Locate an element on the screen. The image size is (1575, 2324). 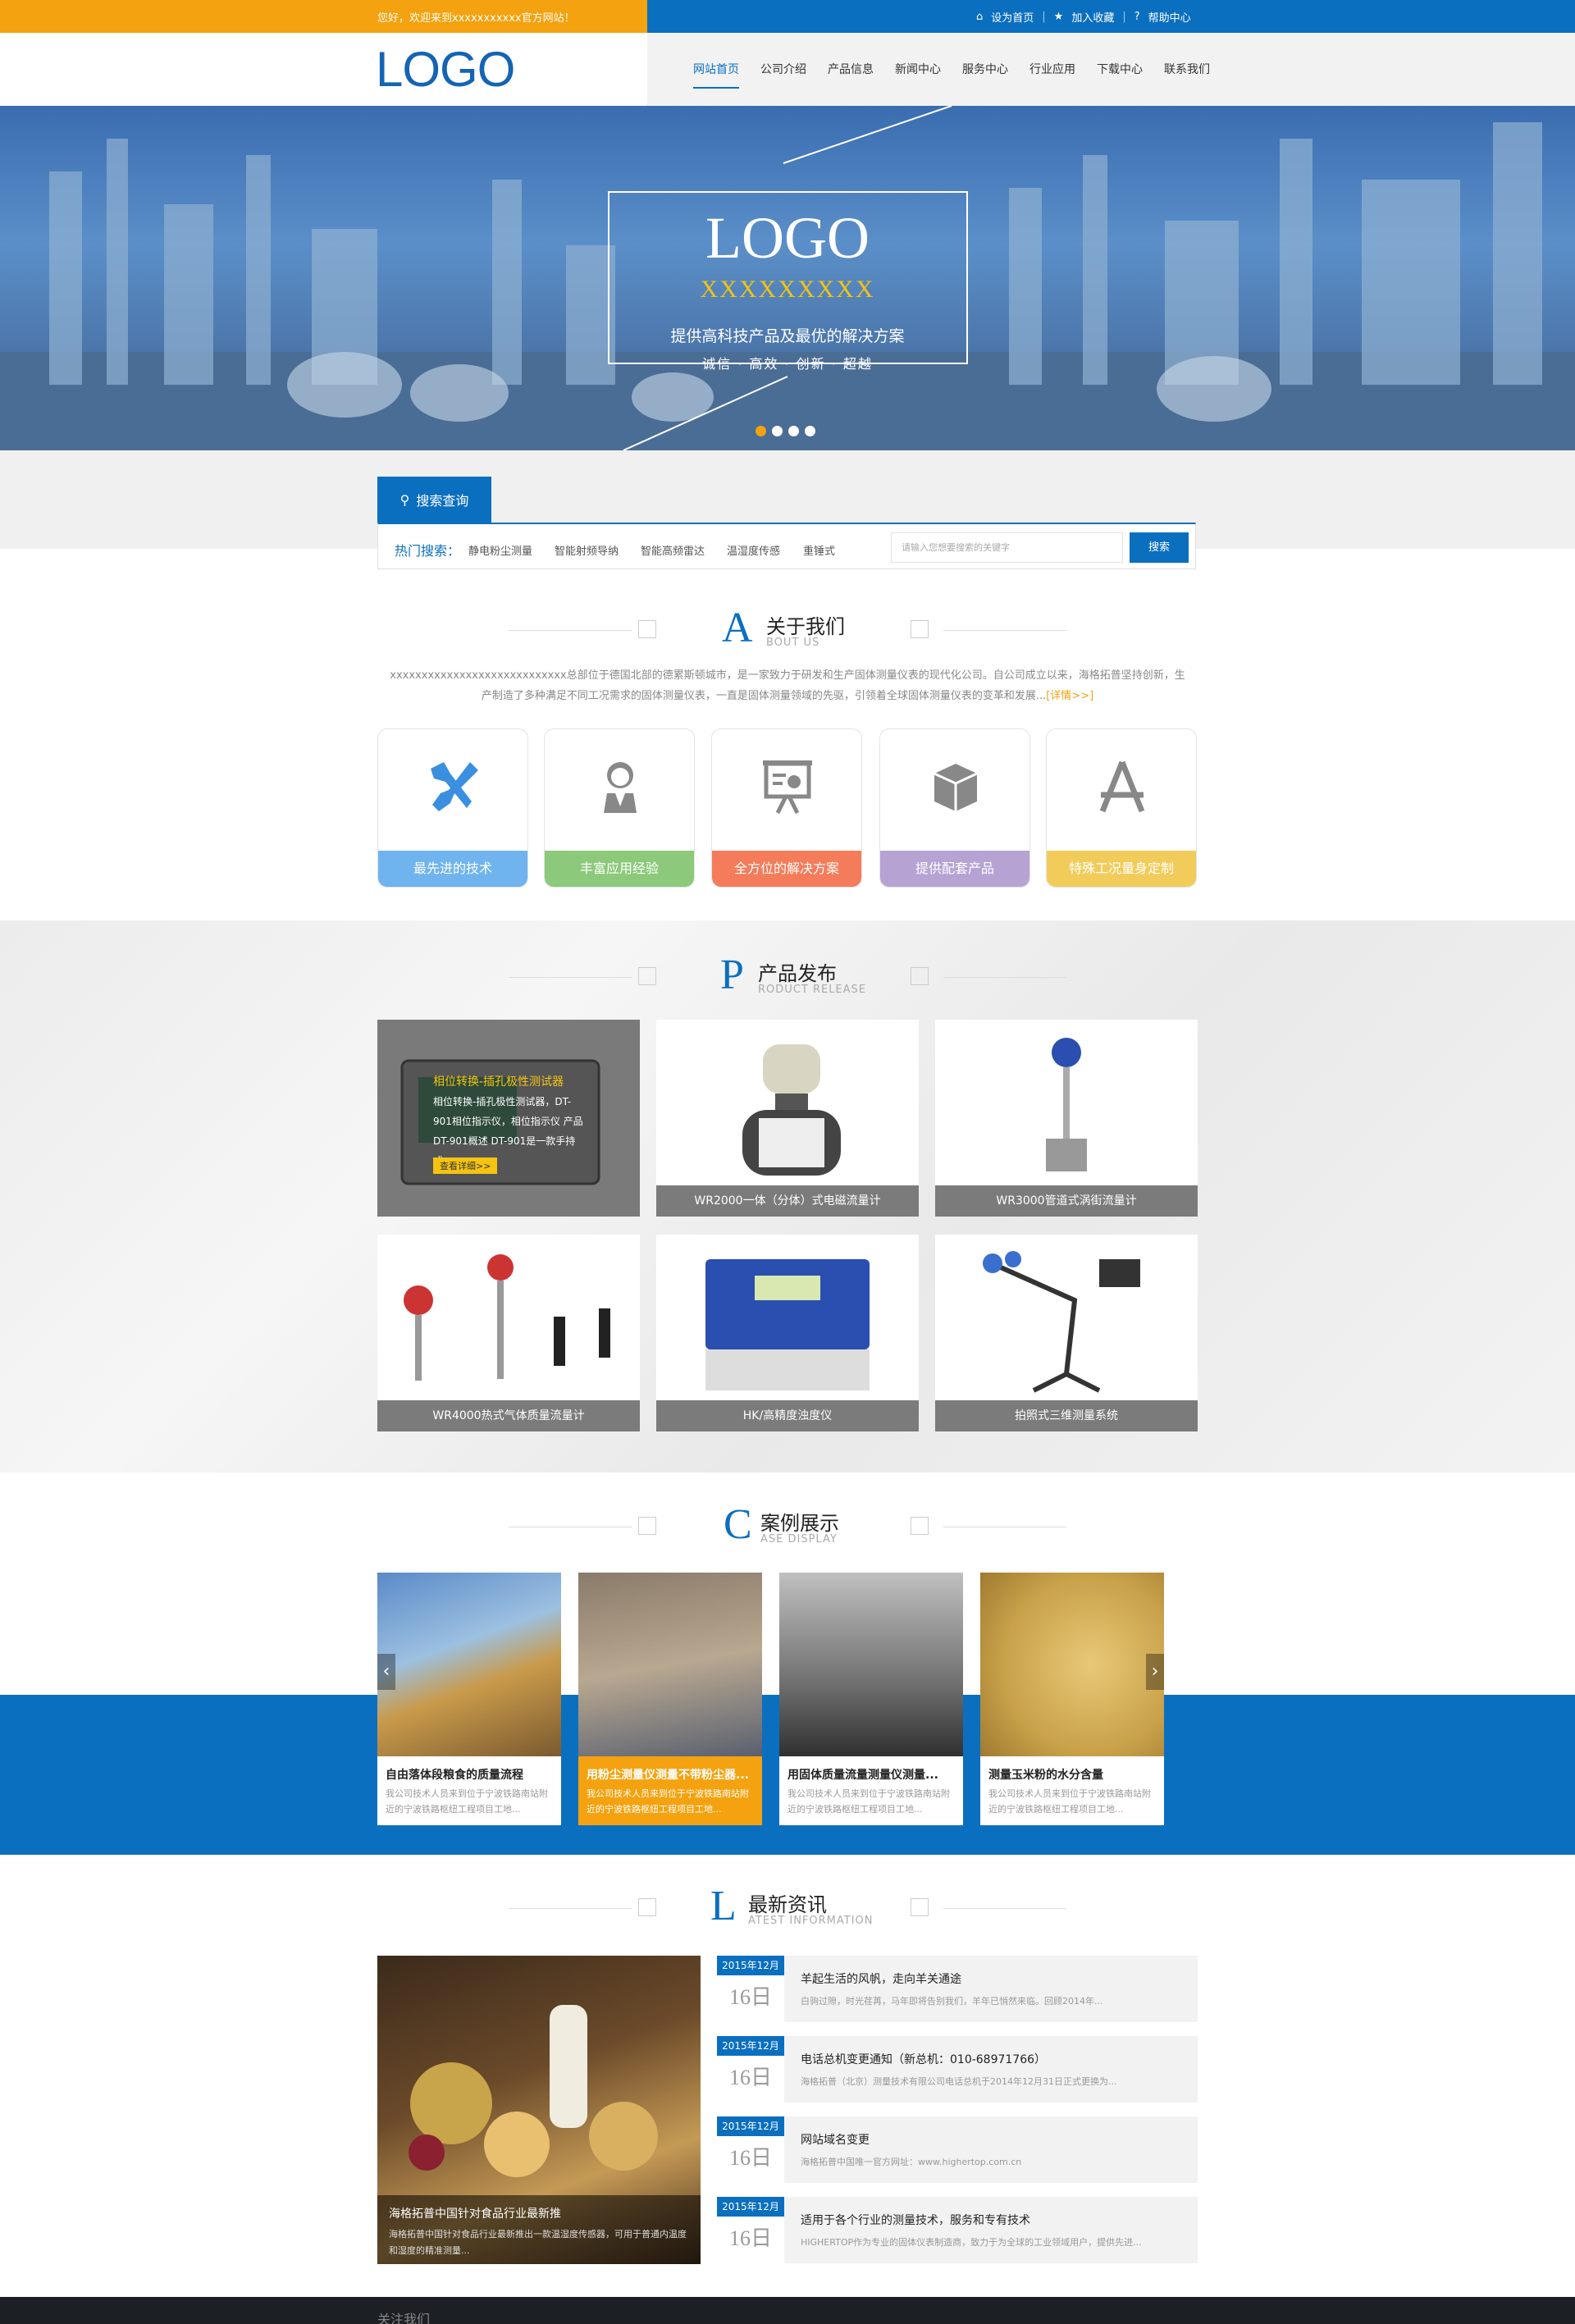
nav-news: 新闻中心 is located at coordinates (918, 77).